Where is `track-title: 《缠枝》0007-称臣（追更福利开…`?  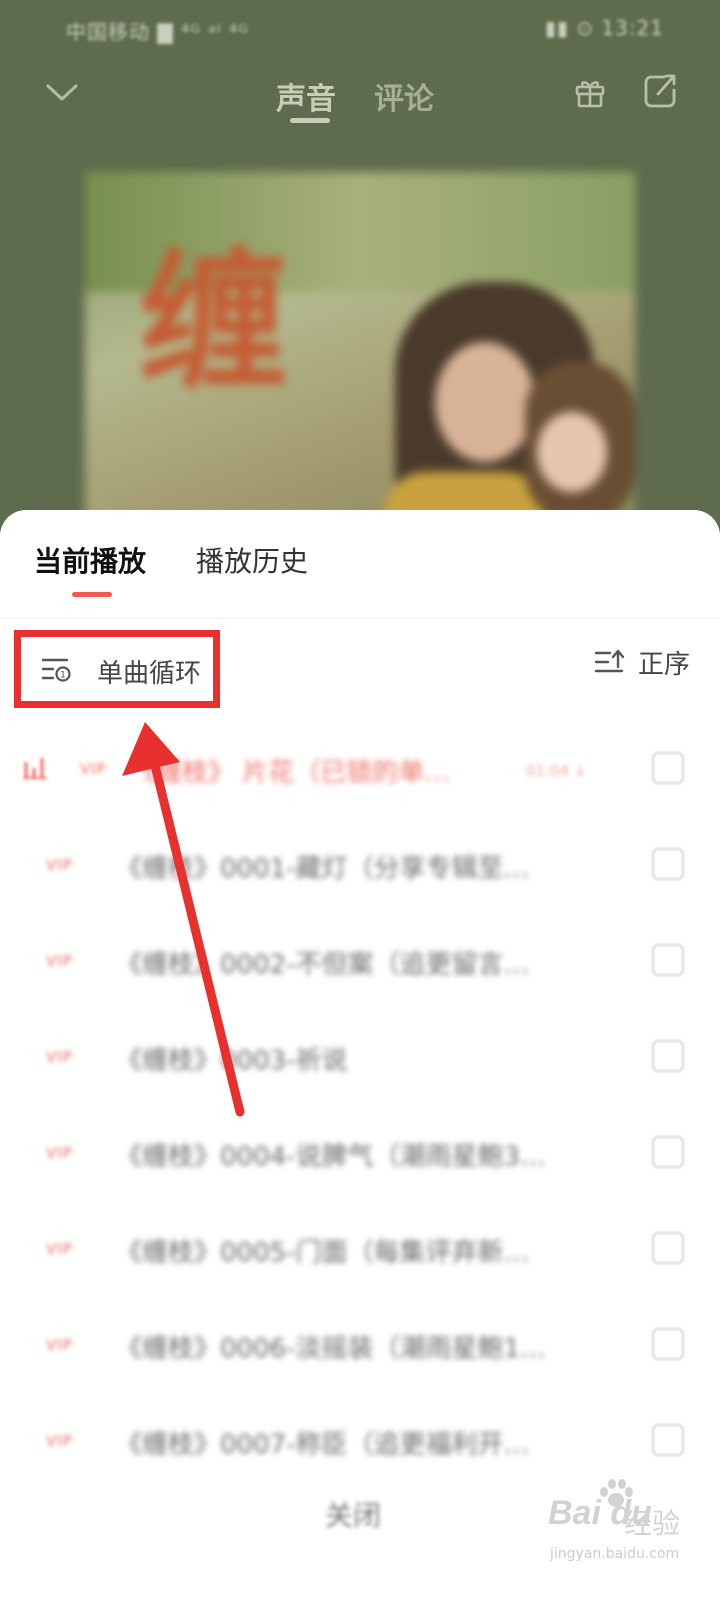 track-title: 《缠枝》0007-称臣（追更福利开… is located at coordinates (323, 1445).